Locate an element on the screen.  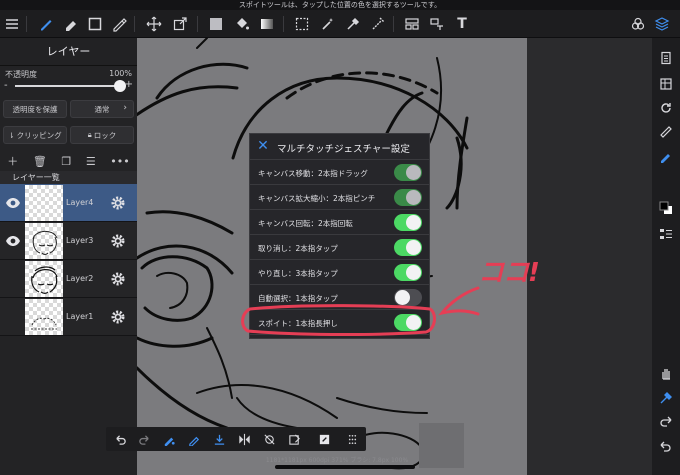
gradient-icon is located at coordinates (267, 24).